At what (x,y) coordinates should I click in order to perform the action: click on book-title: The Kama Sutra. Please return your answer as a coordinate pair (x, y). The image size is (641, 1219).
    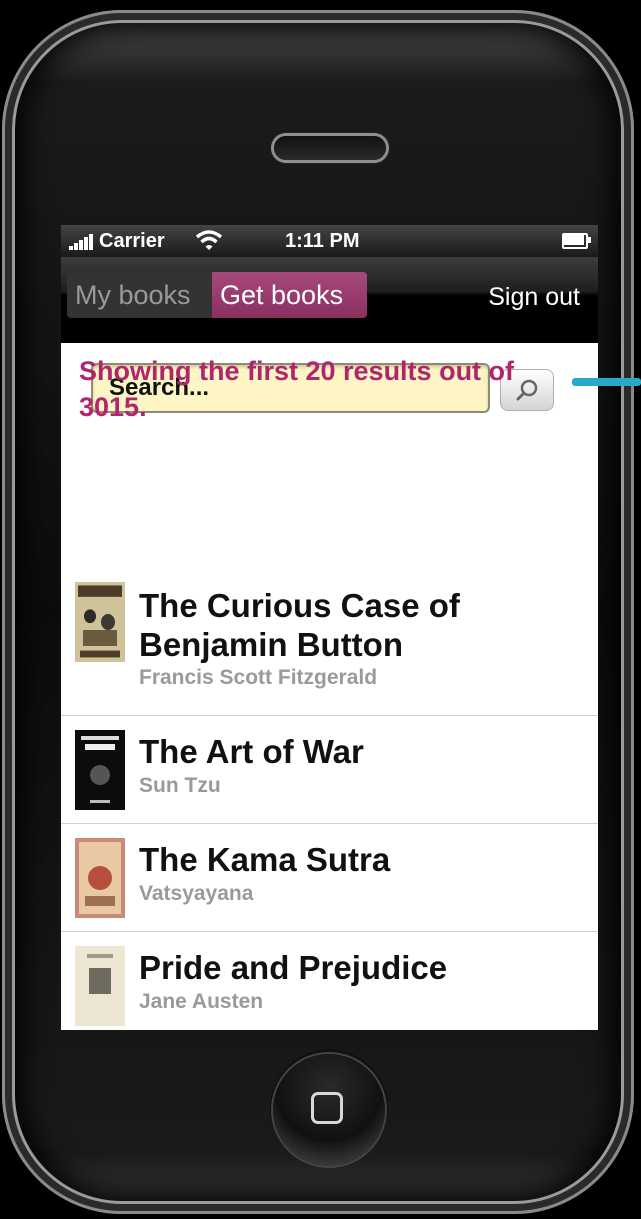
    Looking at the image, I should click on (265, 859).